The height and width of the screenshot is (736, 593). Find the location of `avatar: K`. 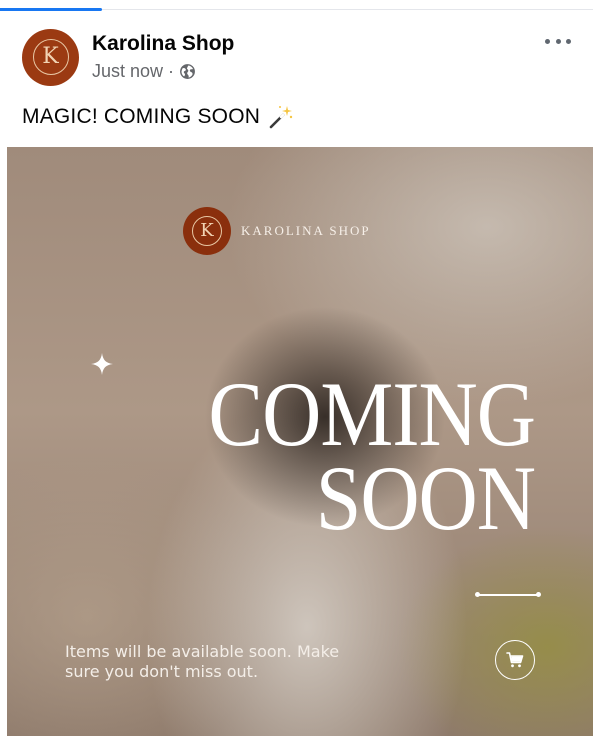

avatar: K is located at coordinates (50, 57).